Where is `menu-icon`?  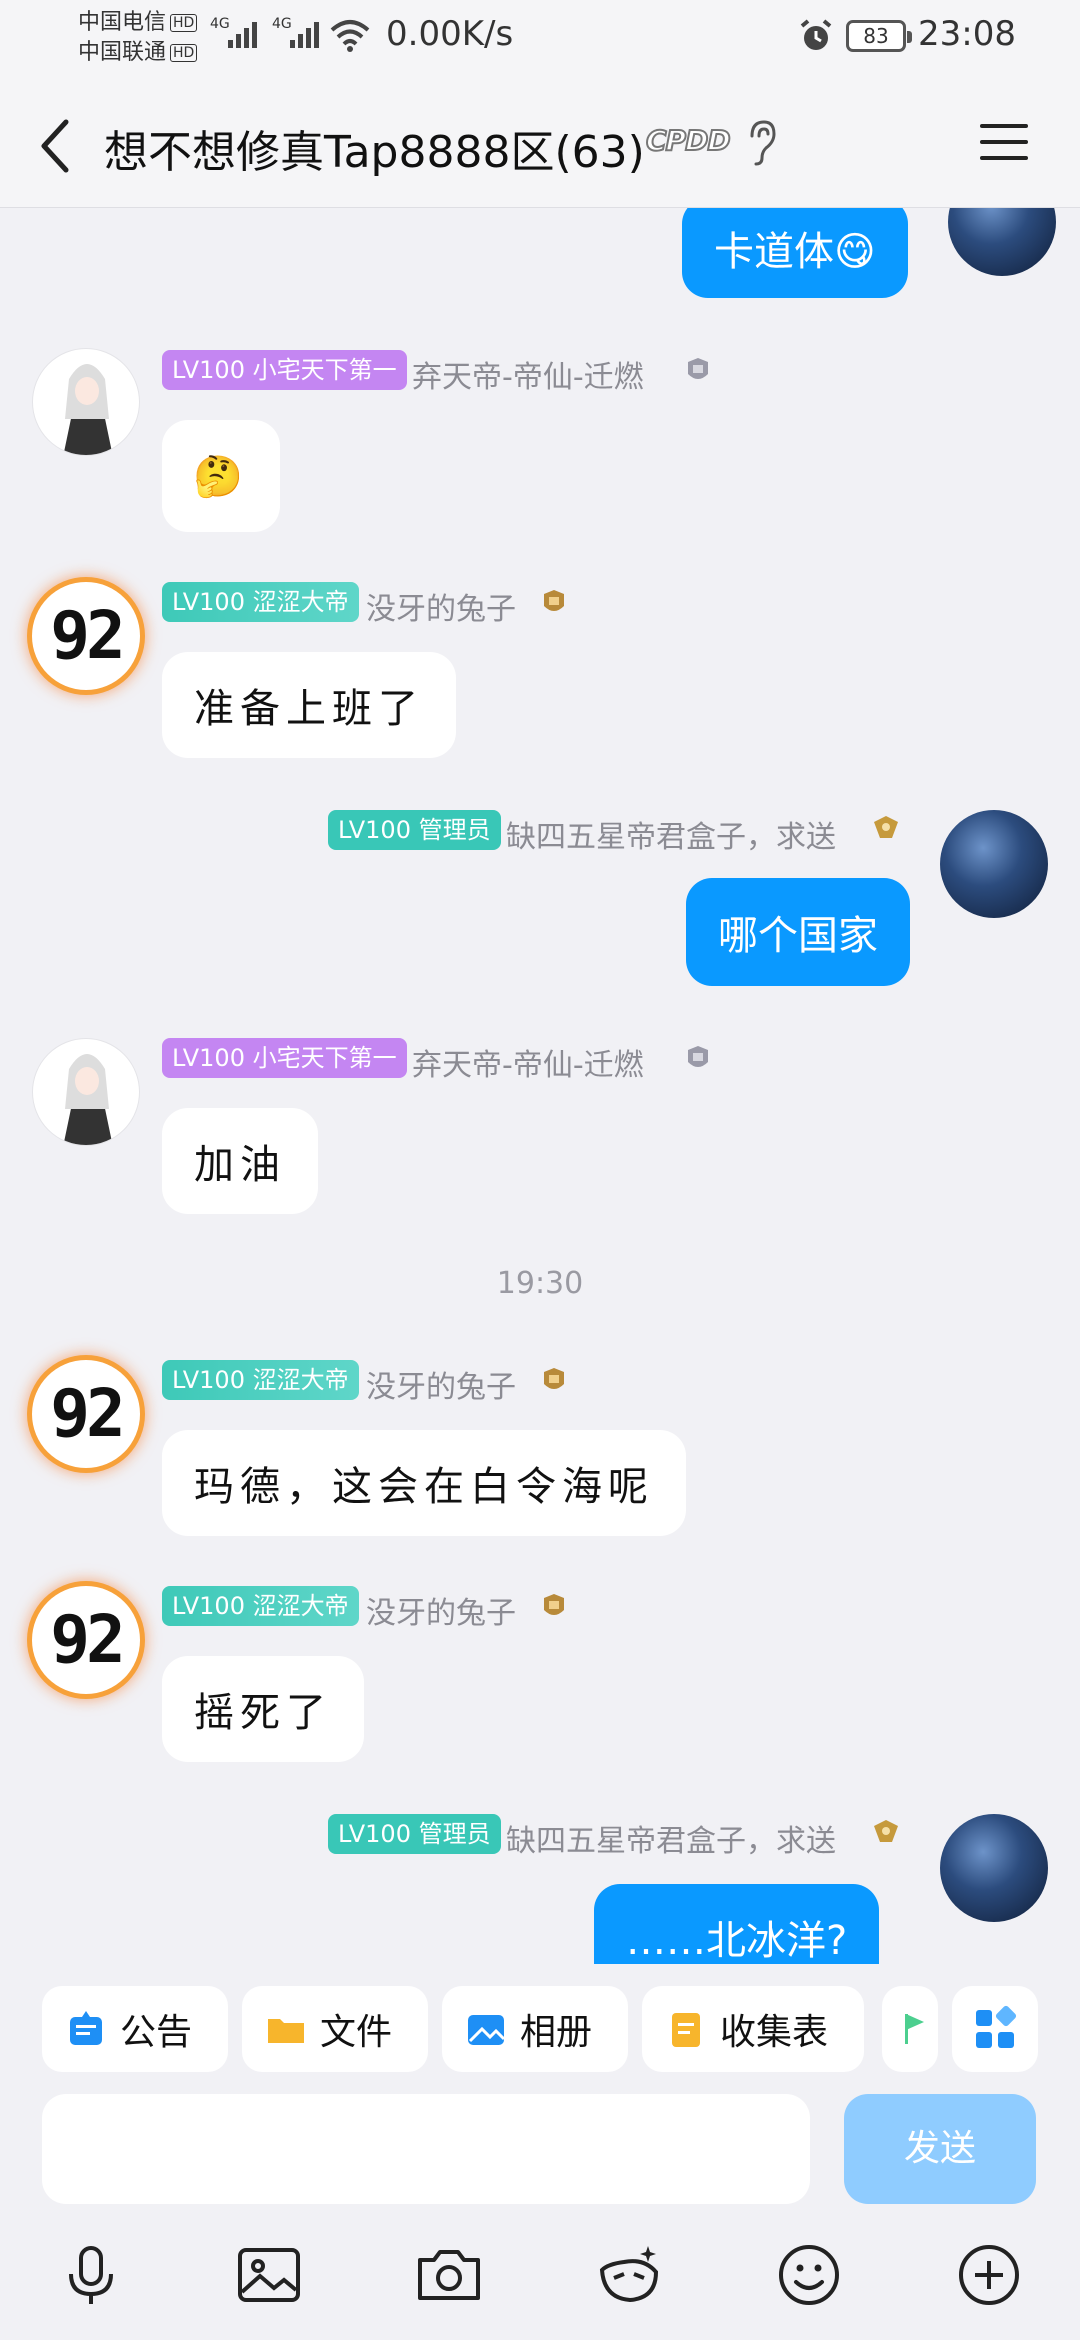 menu-icon is located at coordinates (1004, 142).